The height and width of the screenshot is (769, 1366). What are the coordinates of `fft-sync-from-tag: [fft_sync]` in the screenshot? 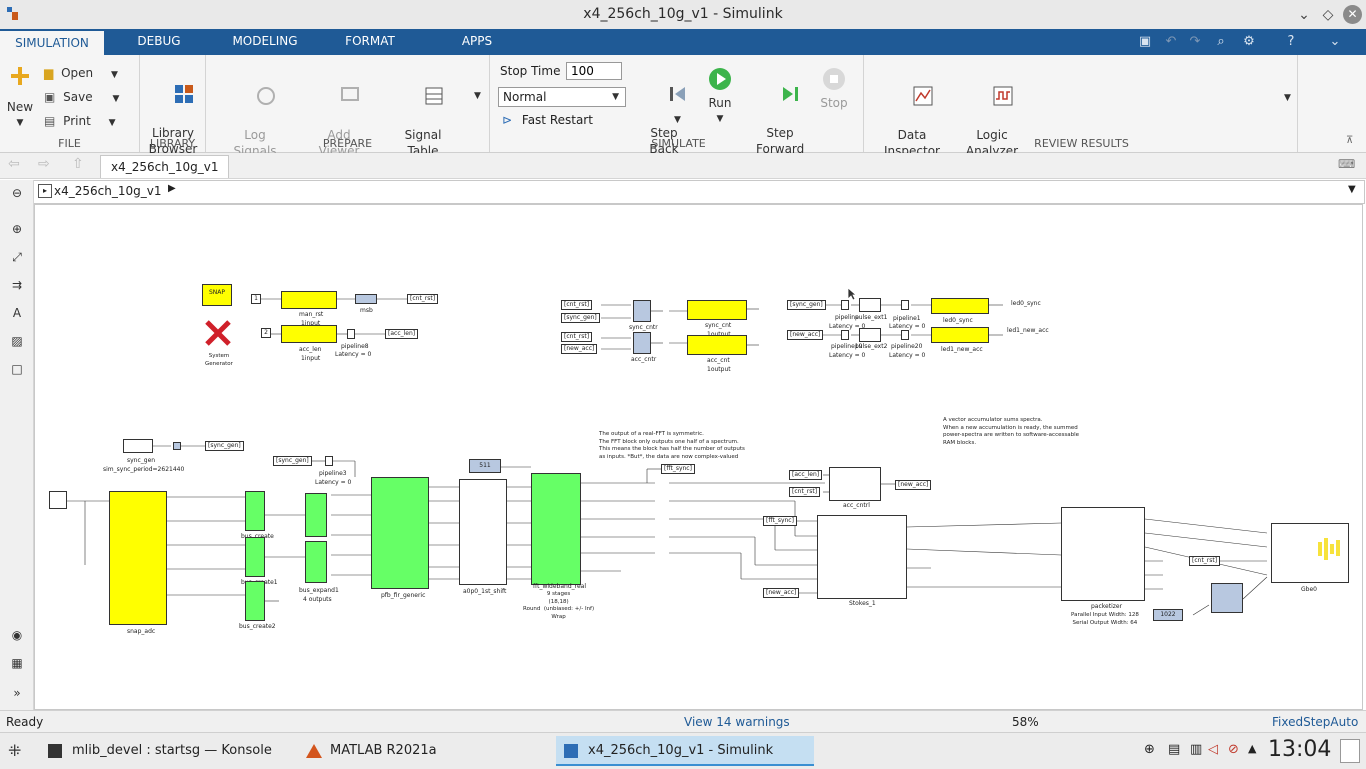 It's located at (780, 521).